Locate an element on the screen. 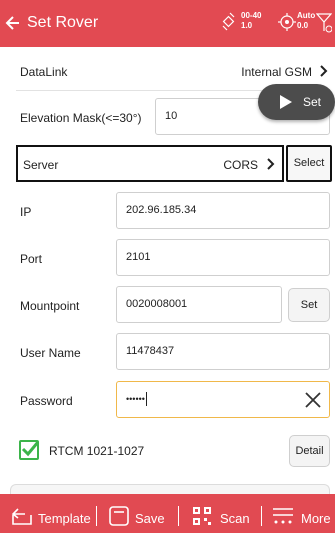  scan-button: Scan is located at coordinates (220, 513).